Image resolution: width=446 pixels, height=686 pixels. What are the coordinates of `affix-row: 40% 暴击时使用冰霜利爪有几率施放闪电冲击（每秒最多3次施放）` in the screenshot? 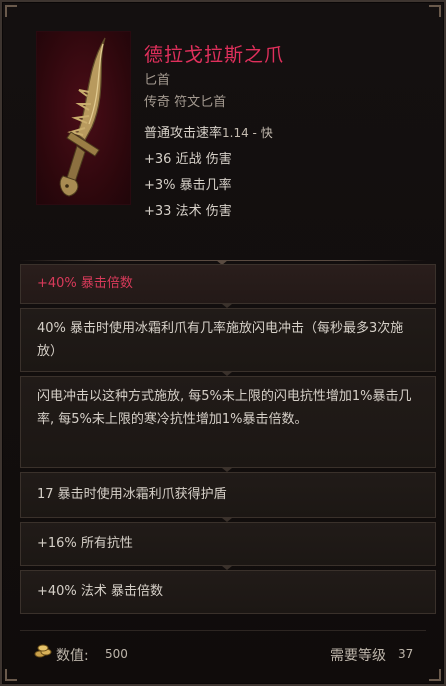 It's located at (228, 340).